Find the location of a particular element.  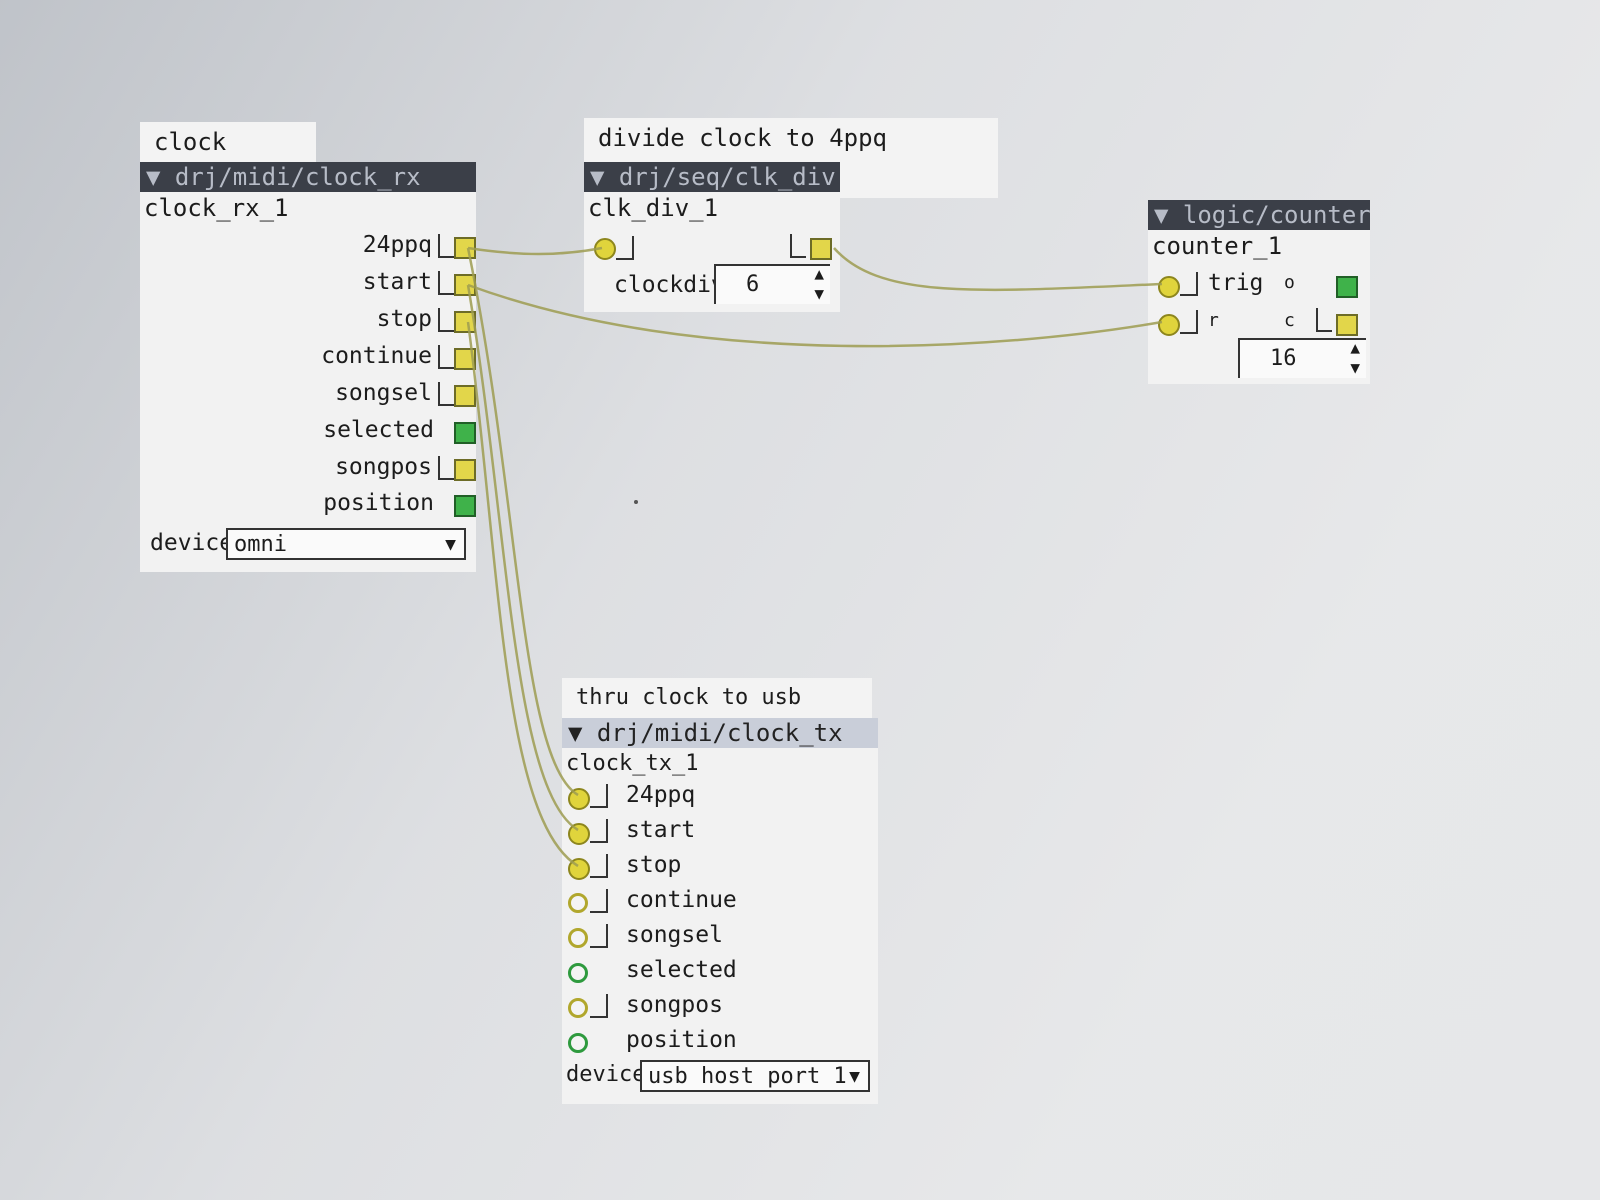

outlet-label-c: c is located at coordinates (1289, 320).